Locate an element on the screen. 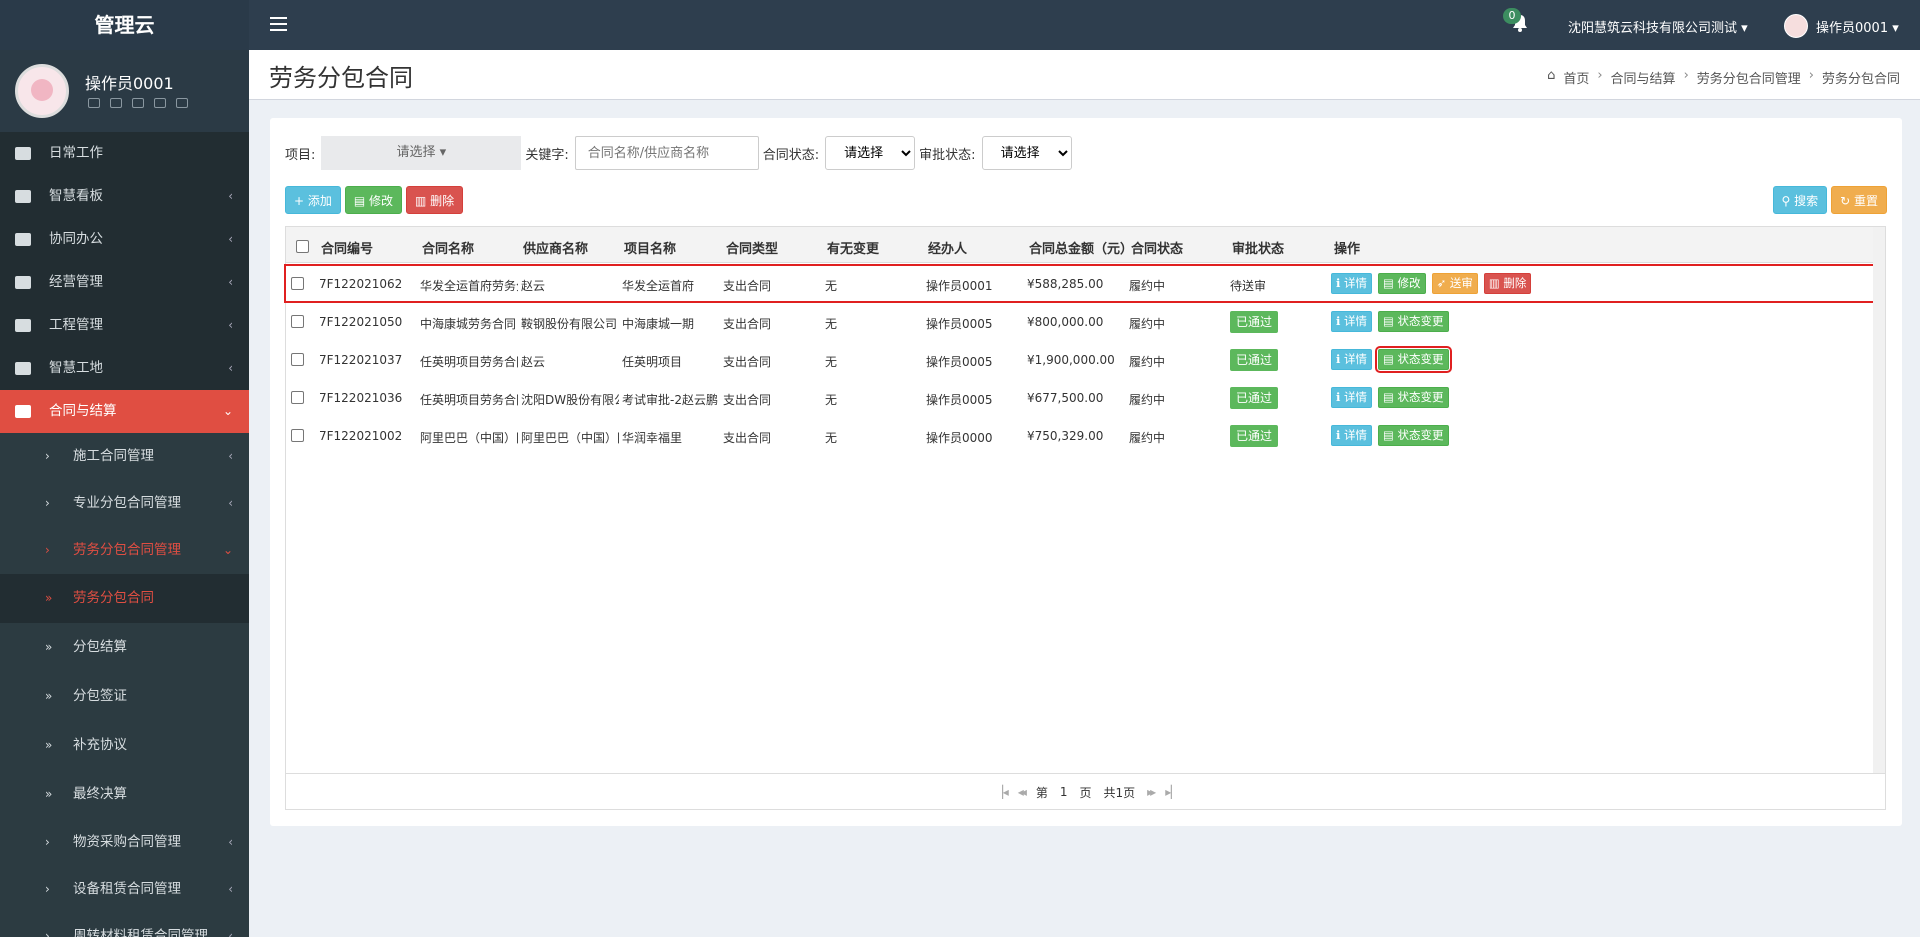 This screenshot has height=937, width=1920. delete-button: ▥ 删除 is located at coordinates (435, 200).